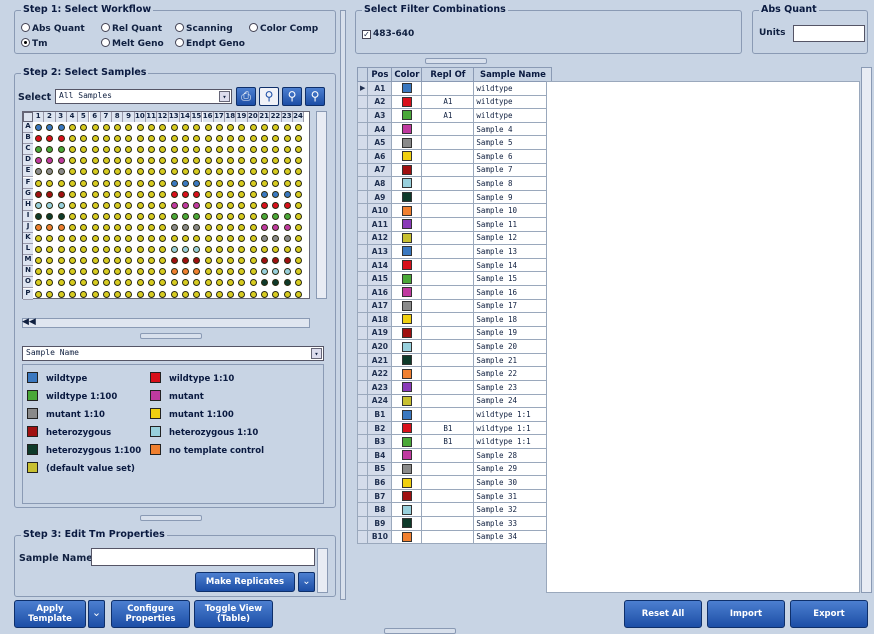 The width and height of the screenshot is (874, 634). Describe the element at coordinates (454, 387) in the screenshot. I see `table-row: A23 Sample 23` at that location.